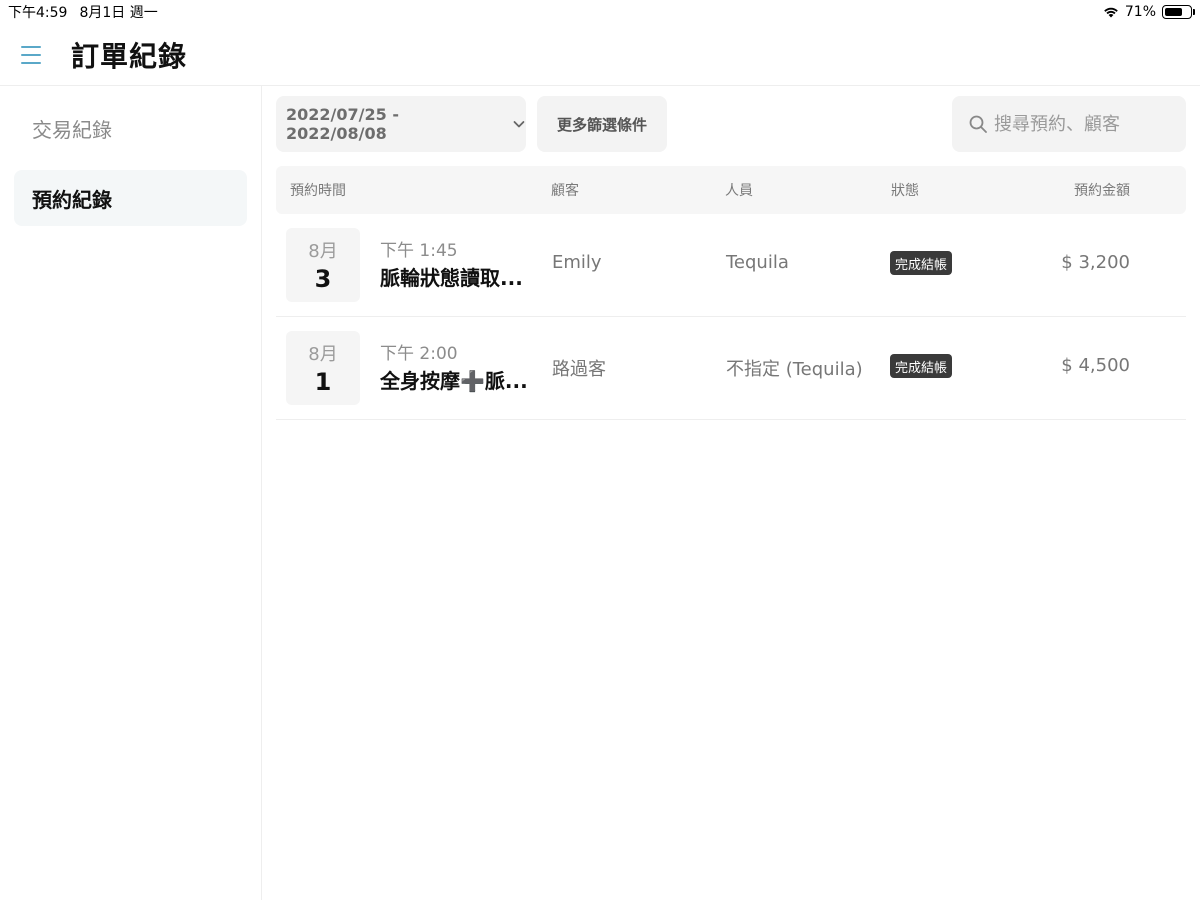 The width and height of the screenshot is (1200, 900). What do you see at coordinates (739, 190) in the screenshot?
I see `column-header-staff: 人員` at bounding box center [739, 190].